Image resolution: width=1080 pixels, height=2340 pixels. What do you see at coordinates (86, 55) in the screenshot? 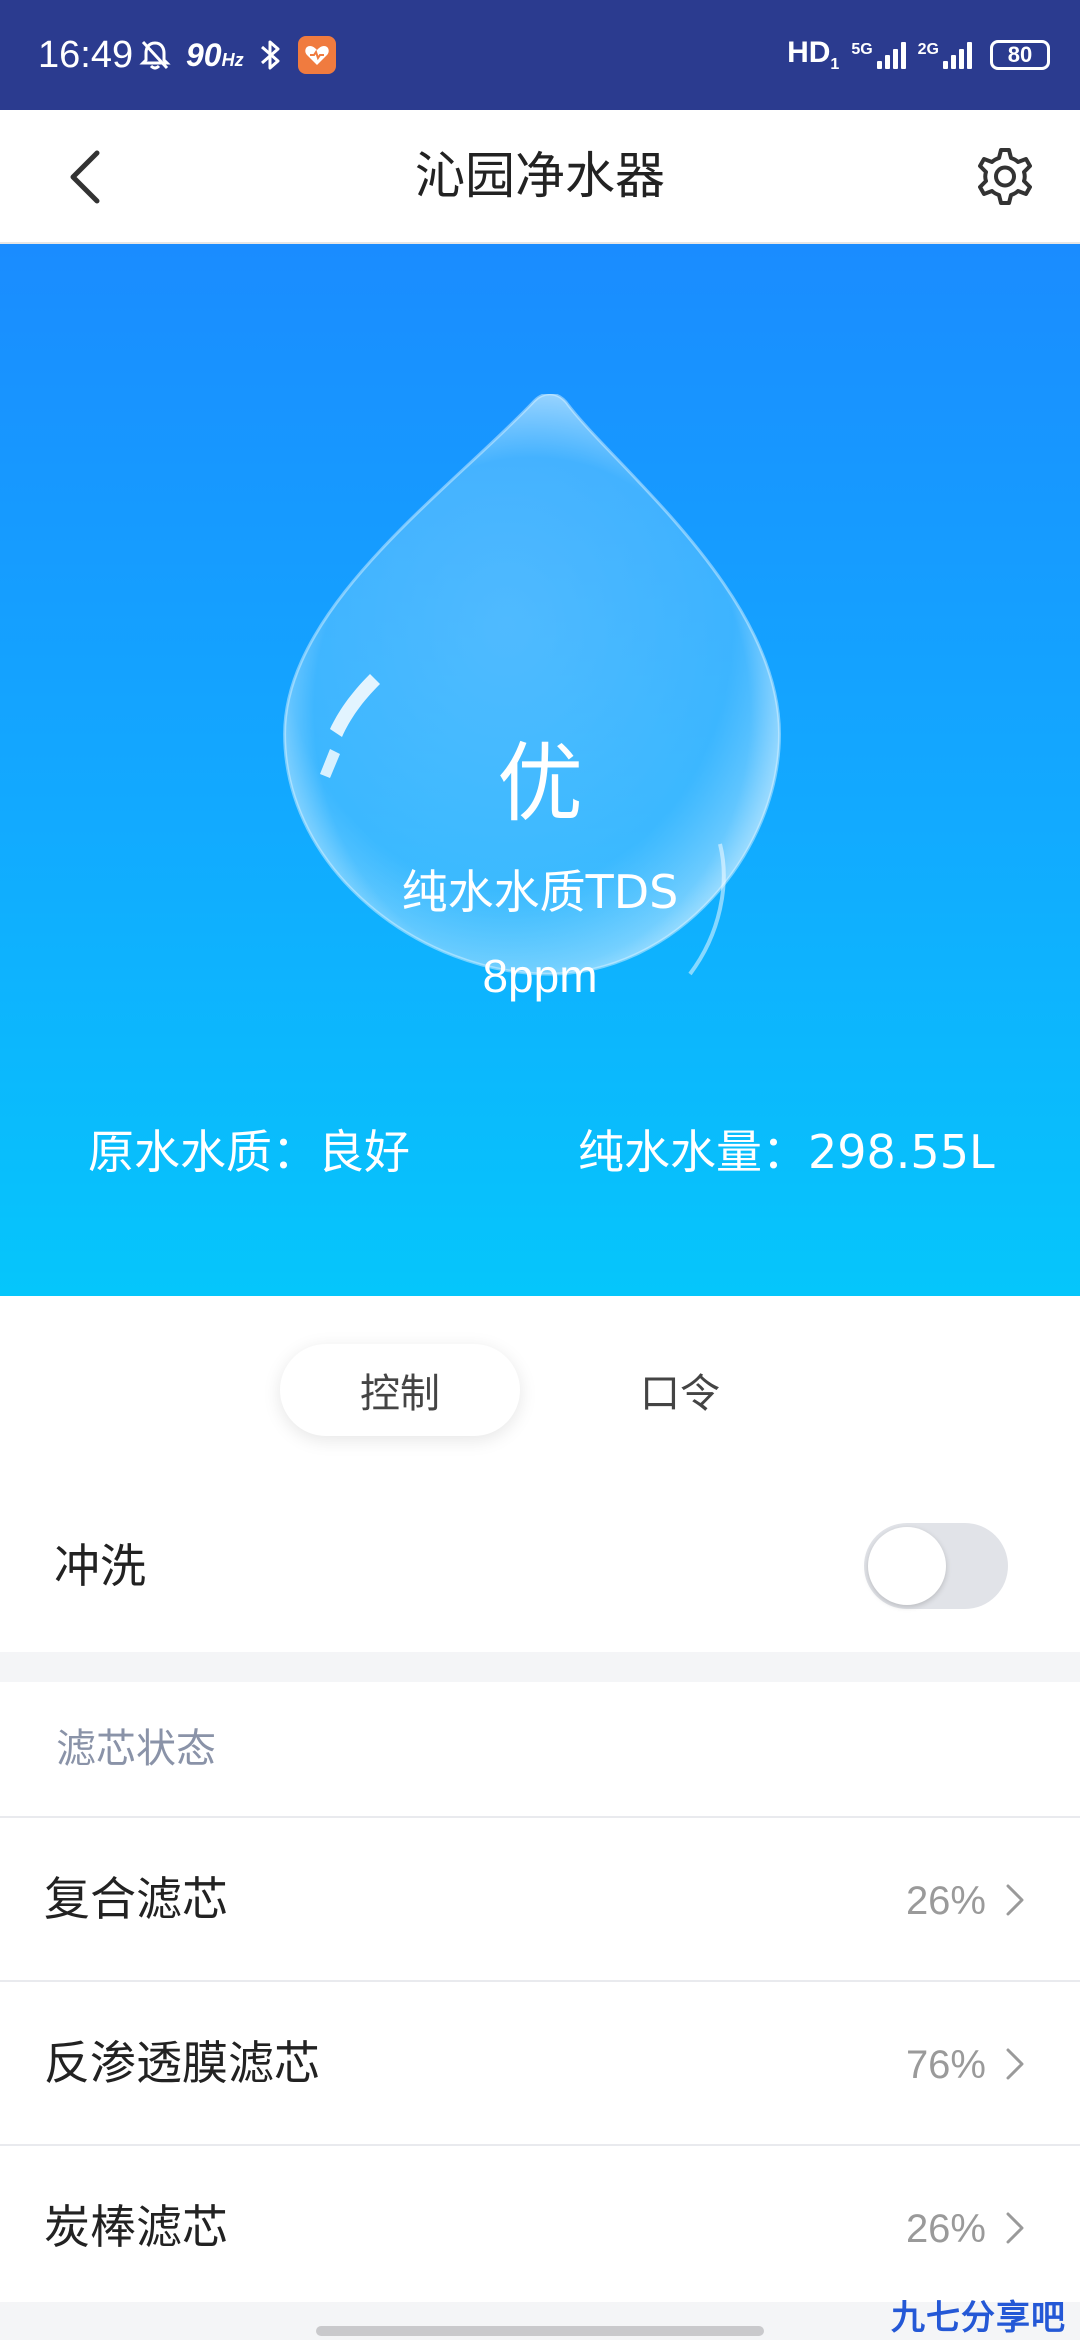
I see `status-time: 16:49` at bounding box center [86, 55].